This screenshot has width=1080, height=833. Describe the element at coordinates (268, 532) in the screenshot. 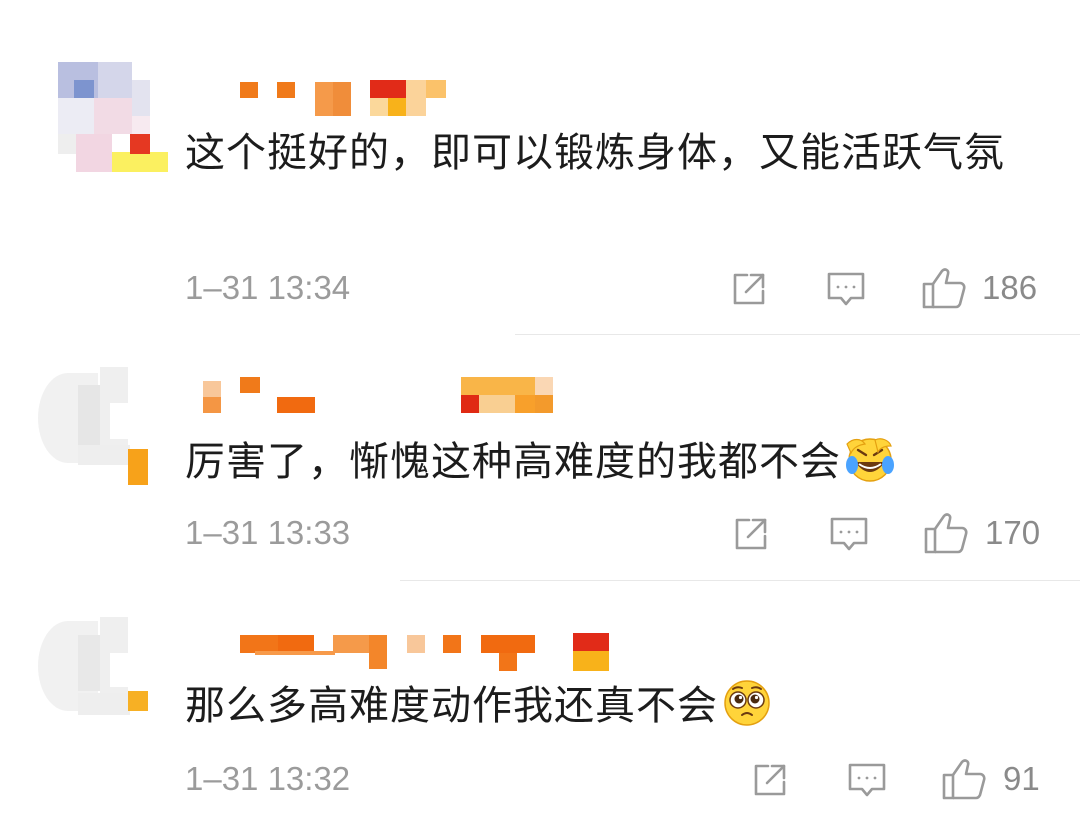

I see `comment-time: 1–31 13:33` at that location.